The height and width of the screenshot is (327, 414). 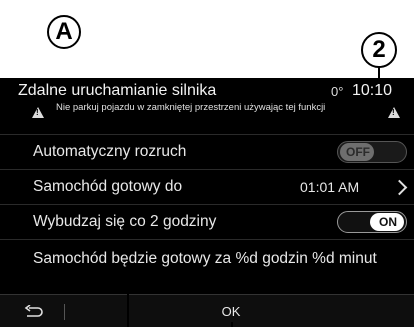 What do you see at coordinates (207, 186) in the screenshot?
I see `ready-time-row: Samochód gotowy do 01:01 AM` at bounding box center [207, 186].